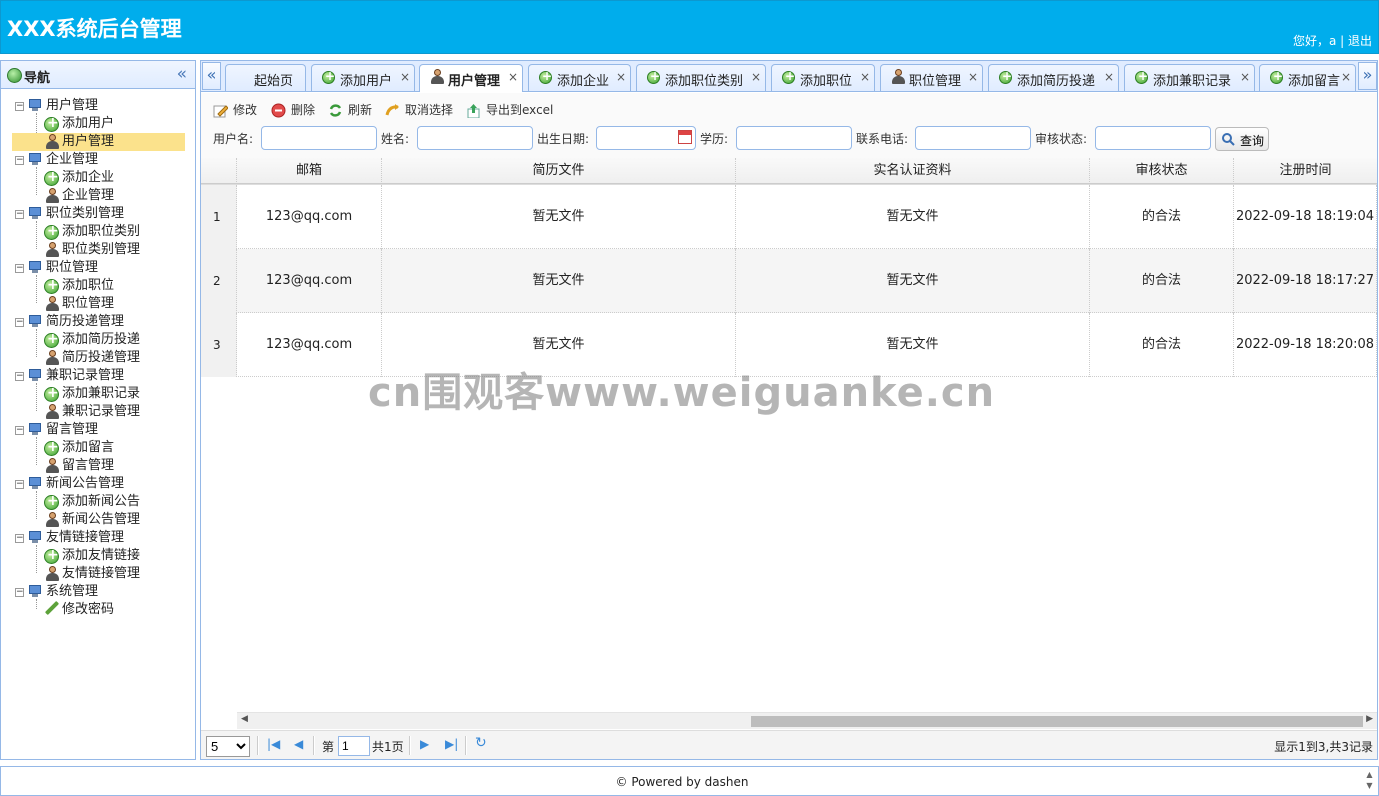  Describe the element at coordinates (182, 74) in the screenshot. I see `collapse-icon: «` at that location.